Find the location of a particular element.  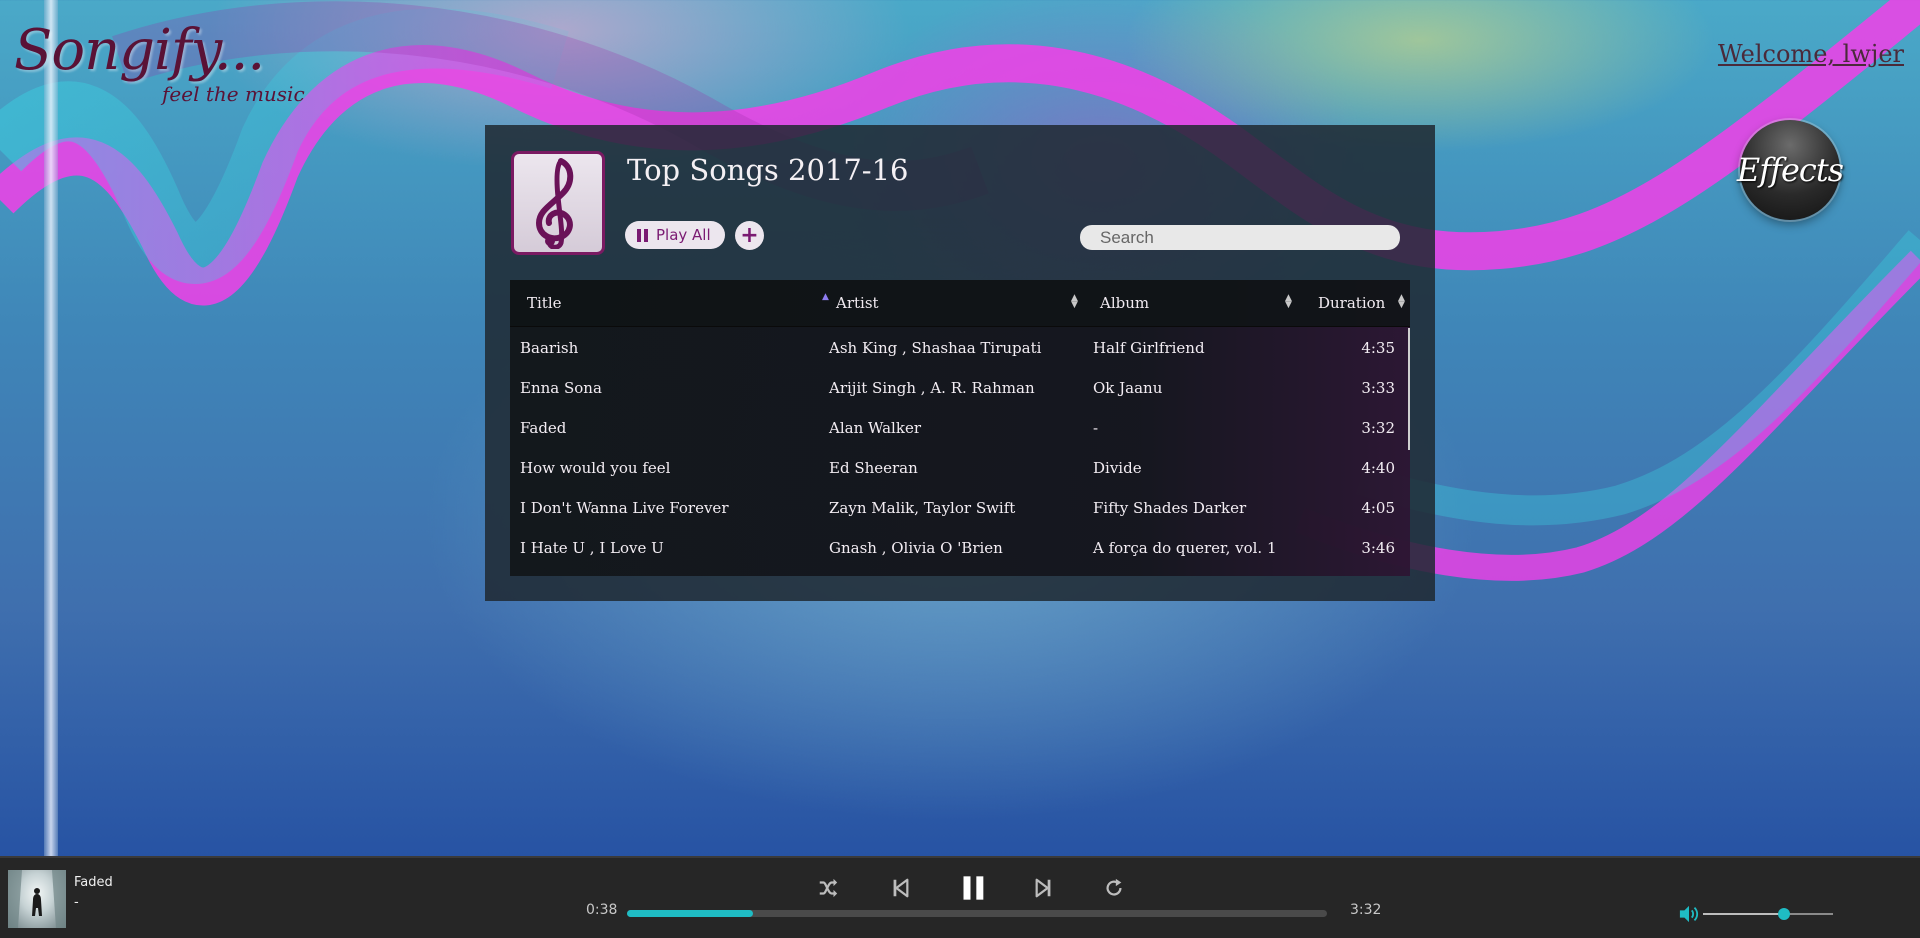

column-header-duration: Duration ▲ ▼ is located at coordinates (1363, 303).